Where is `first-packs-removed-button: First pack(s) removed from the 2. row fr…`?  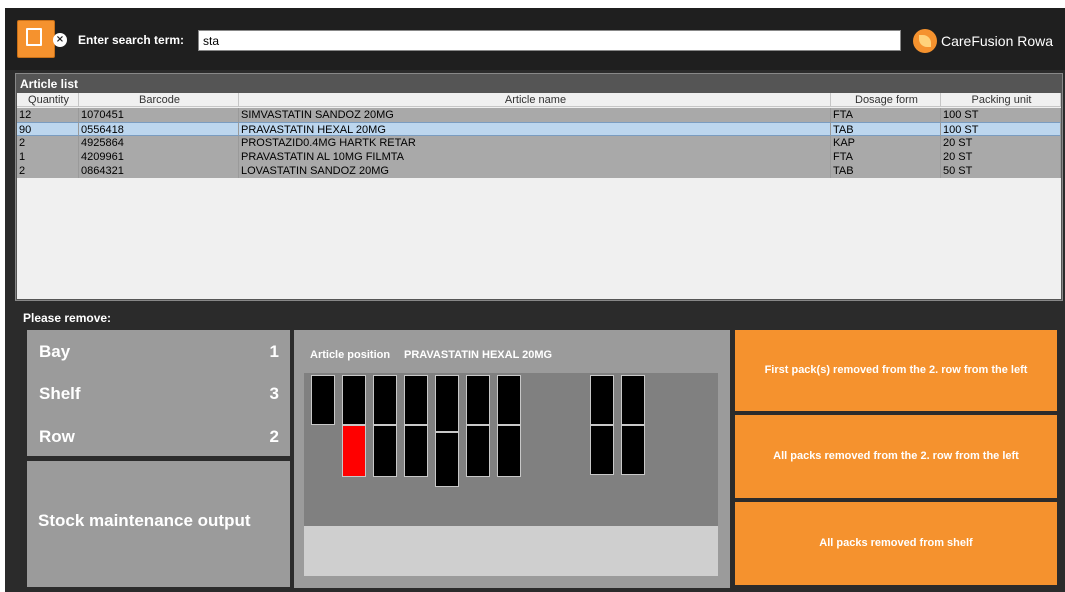
first-packs-removed-button: First pack(s) removed from the 2. row fr… is located at coordinates (896, 370).